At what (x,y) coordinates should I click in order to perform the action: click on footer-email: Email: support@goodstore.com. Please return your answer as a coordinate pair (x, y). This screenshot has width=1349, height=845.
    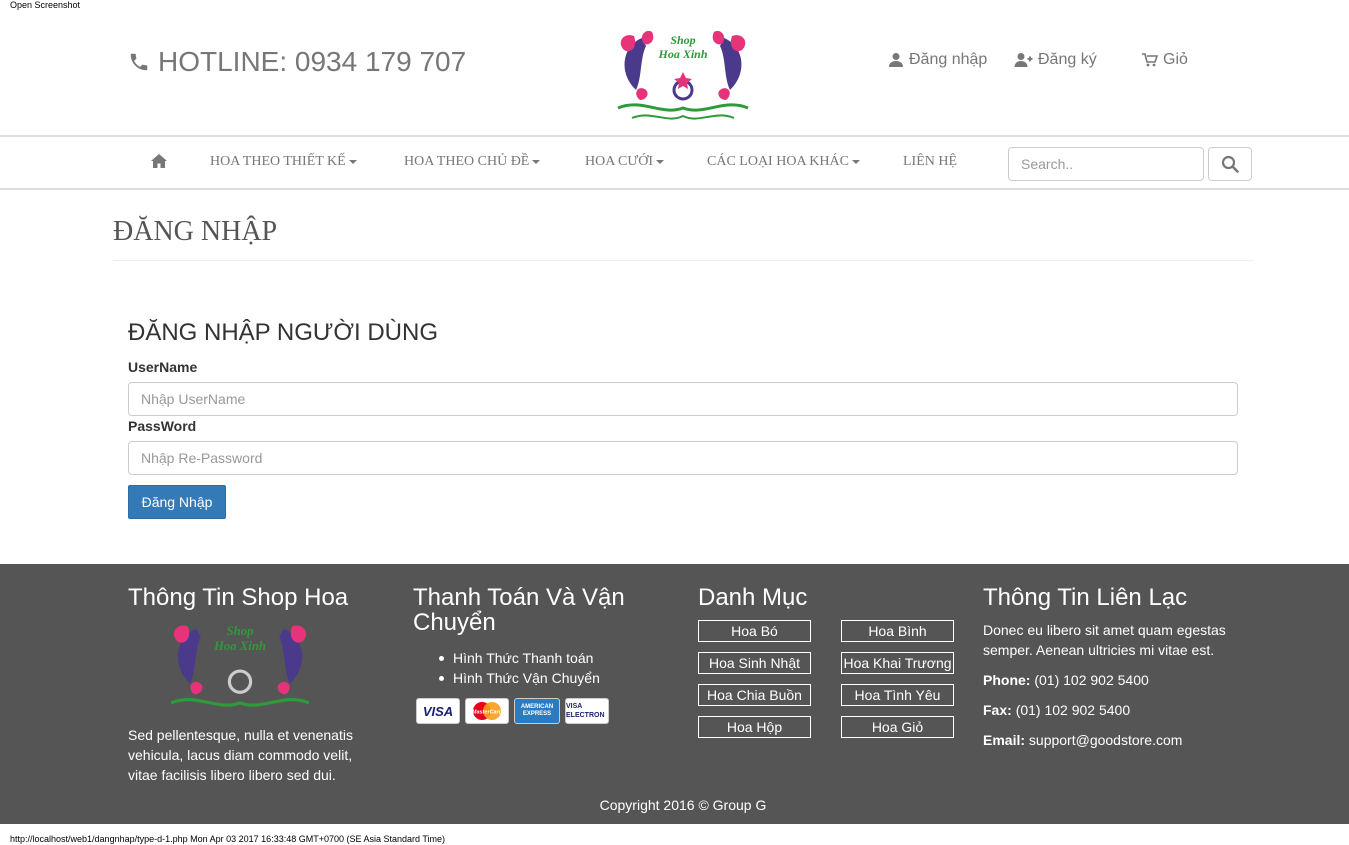
    Looking at the image, I should click on (1083, 740).